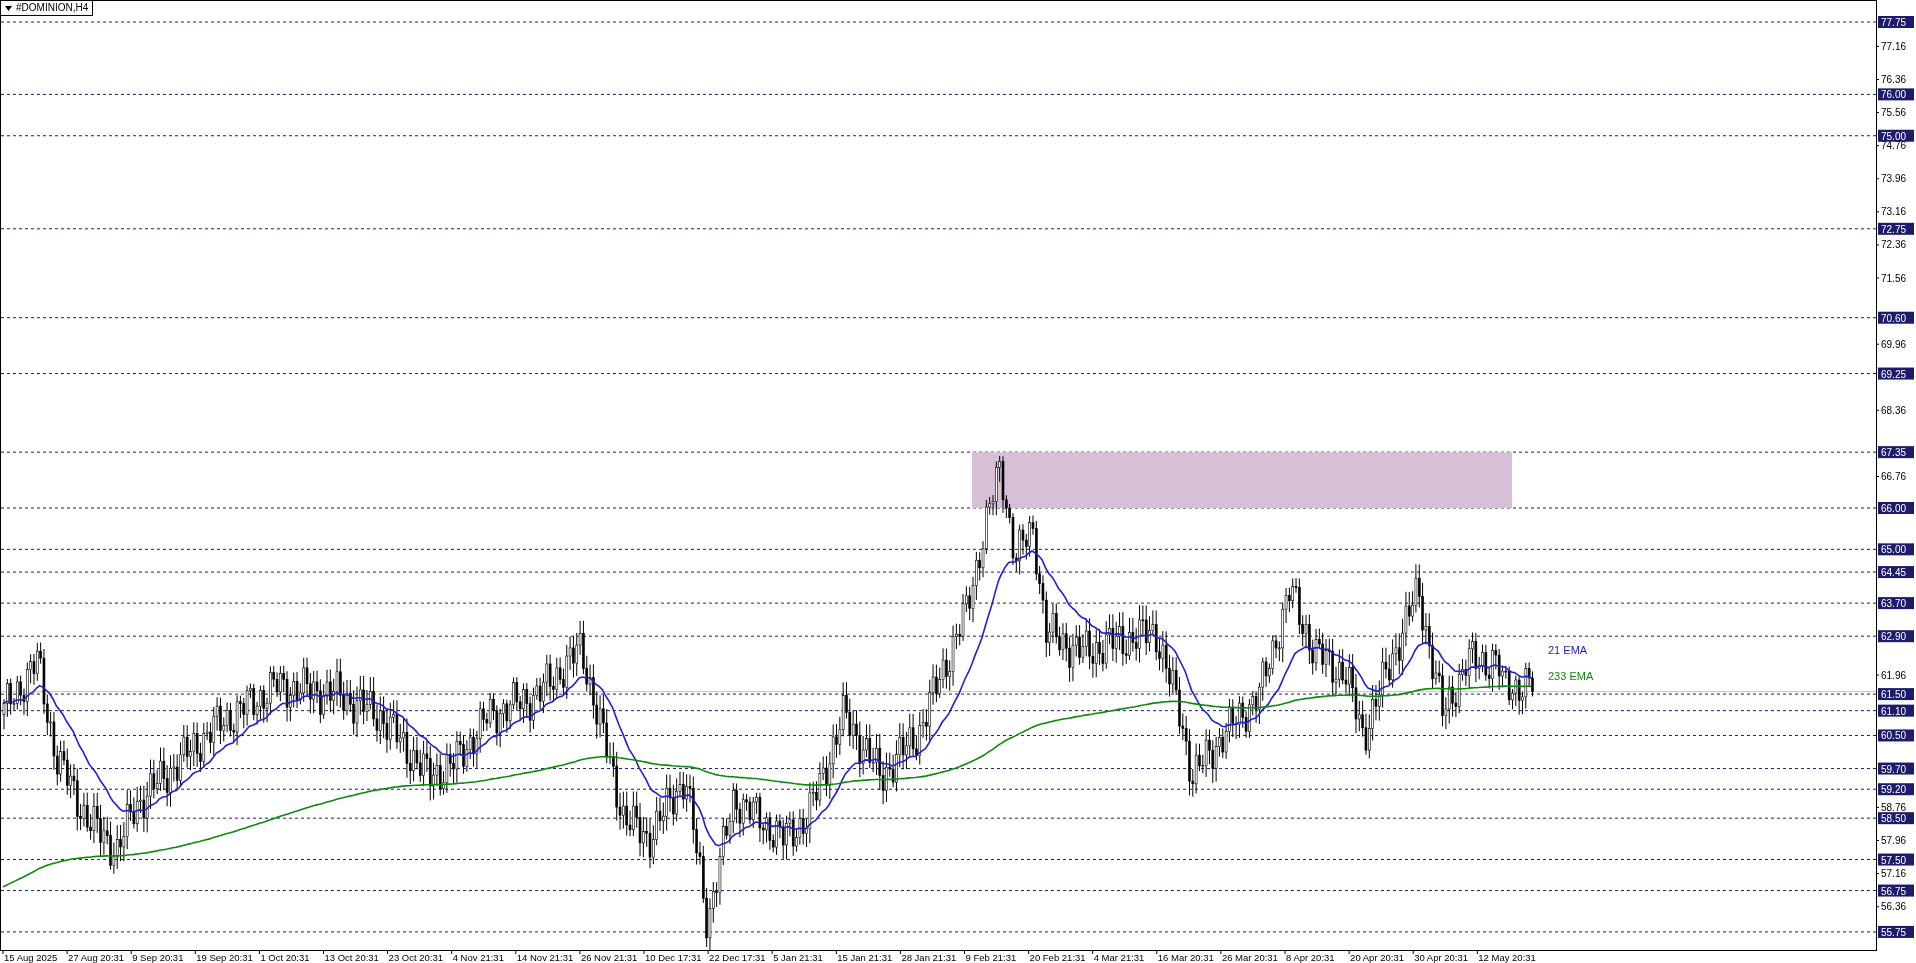  Describe the element at coordinates (52, 8) in the screenshot. I see `chart-title-text: #DOMINION,H4` at that location.